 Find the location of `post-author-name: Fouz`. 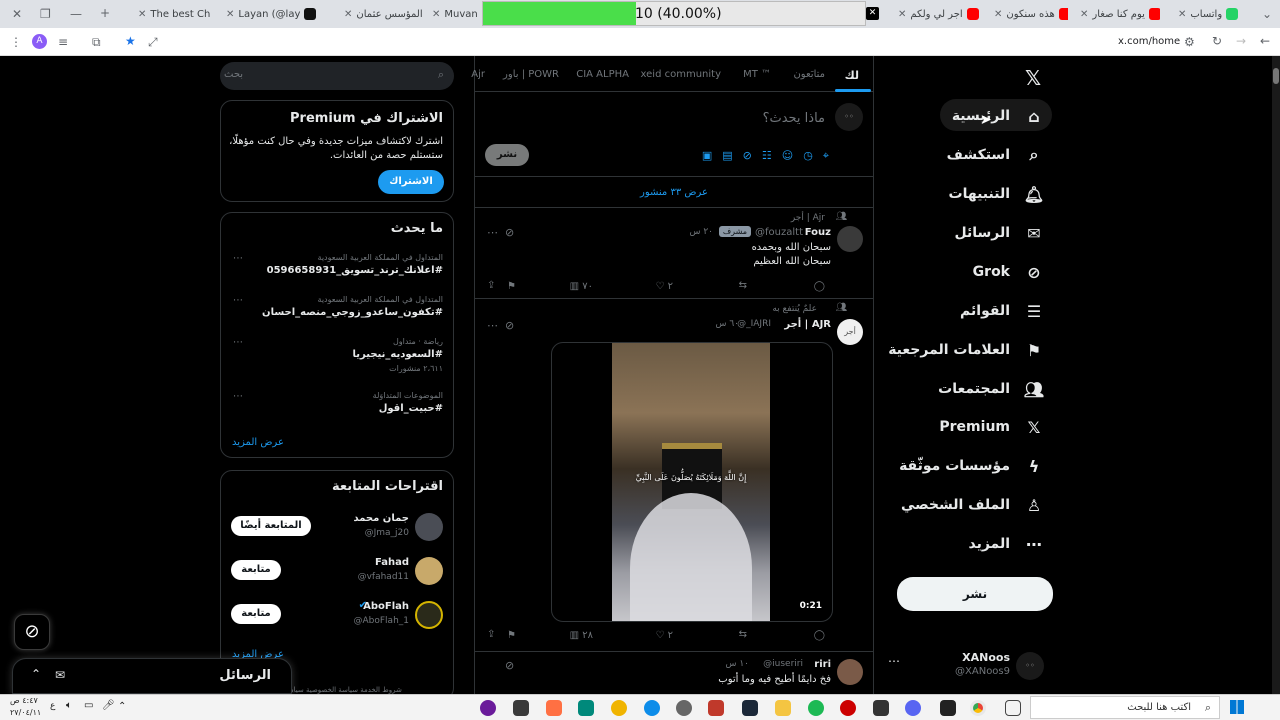

post-author-name: Fouz is located at coordinates (818, 232).